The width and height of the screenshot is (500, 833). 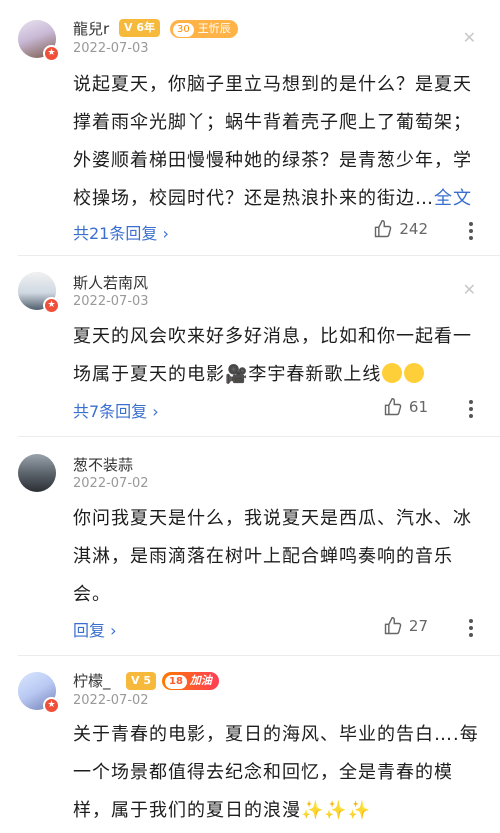 What do you see at coordinates (204, 29) in the screenshot?
I see `fan-badge: 30 王忻辰` at bounding box center [204, 29].